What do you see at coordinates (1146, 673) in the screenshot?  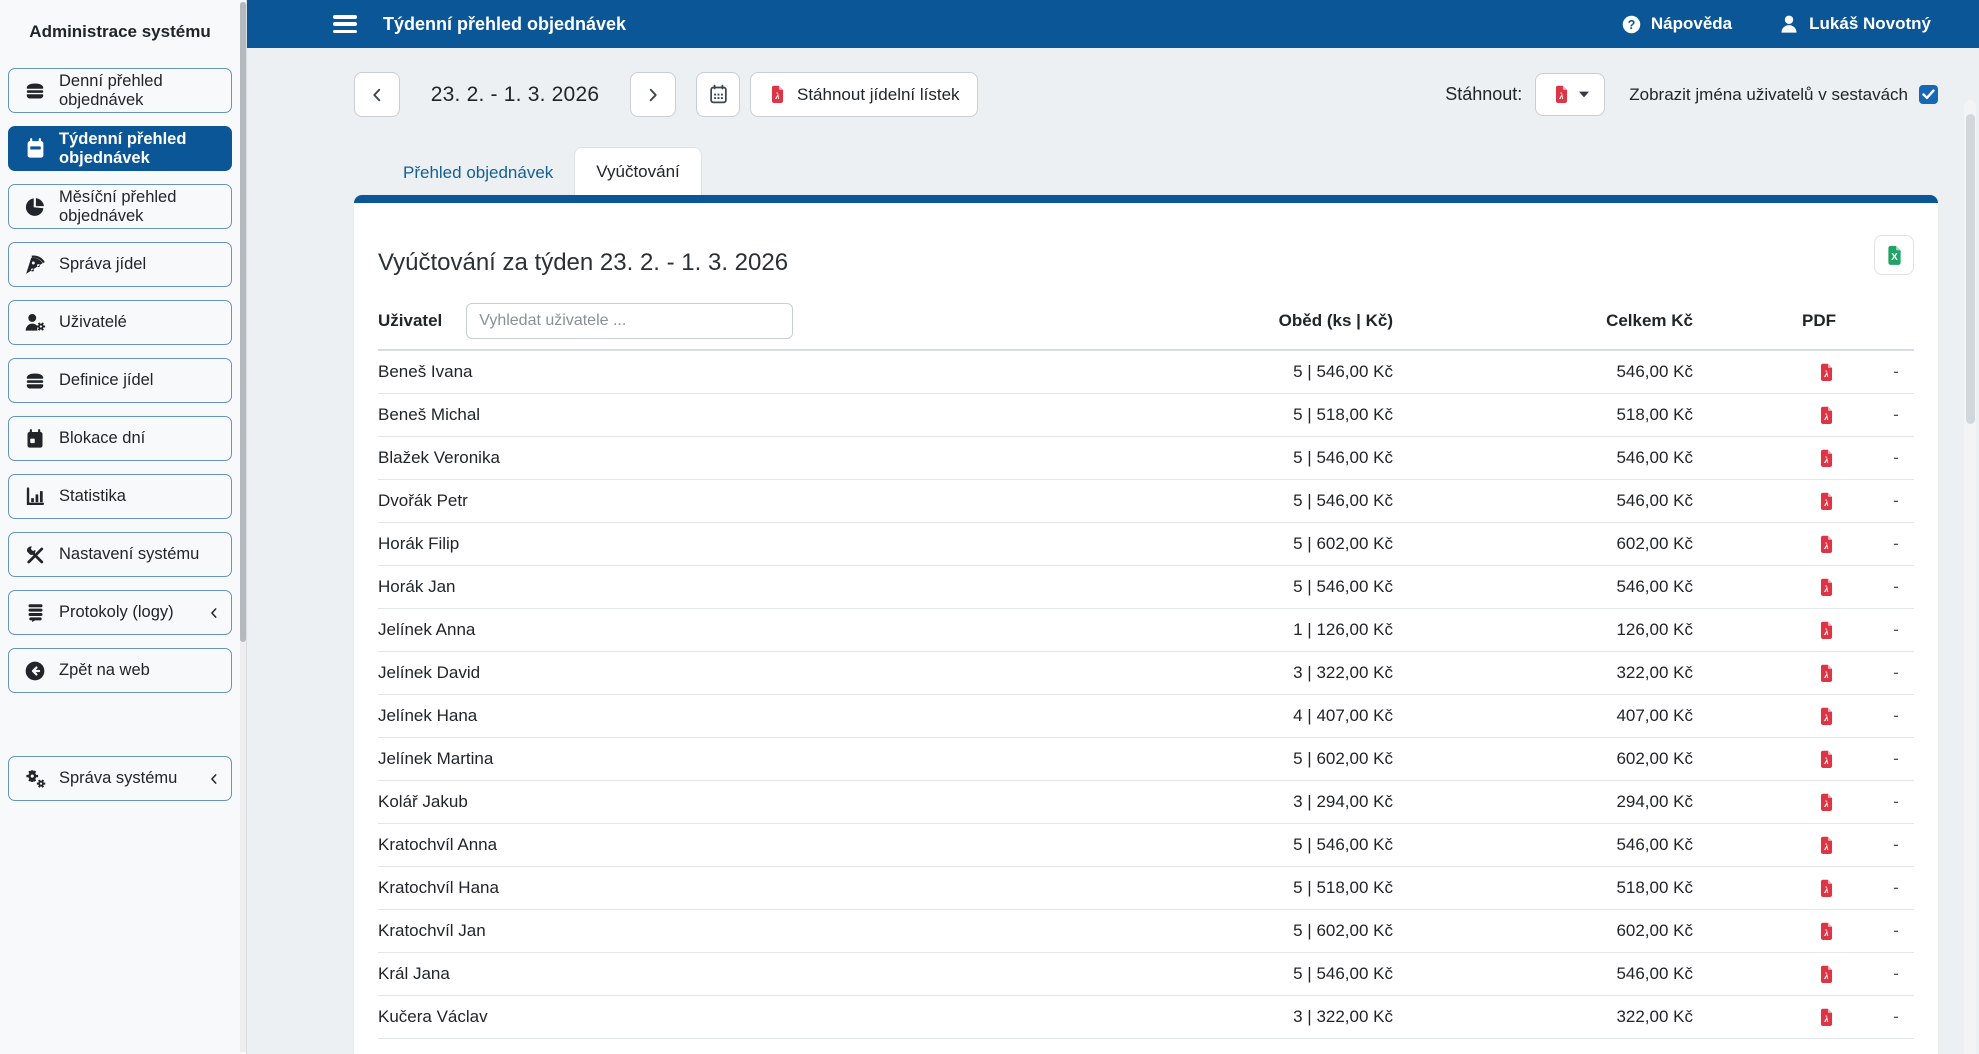 I see `table-row: Jelínek David 3 | 322,00 Kč 322,00 Kč -` at bounding box center [1146, 673].